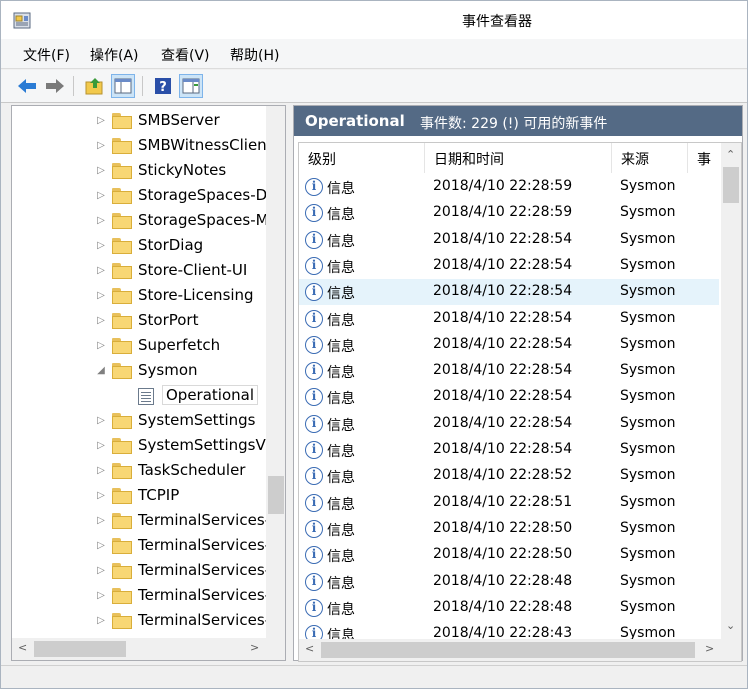  What do you see at coordinates (139, 196) in the screenshot?
I see `tree-item: ▷ StorageSpaces-D` at bounding box center [139, 196].